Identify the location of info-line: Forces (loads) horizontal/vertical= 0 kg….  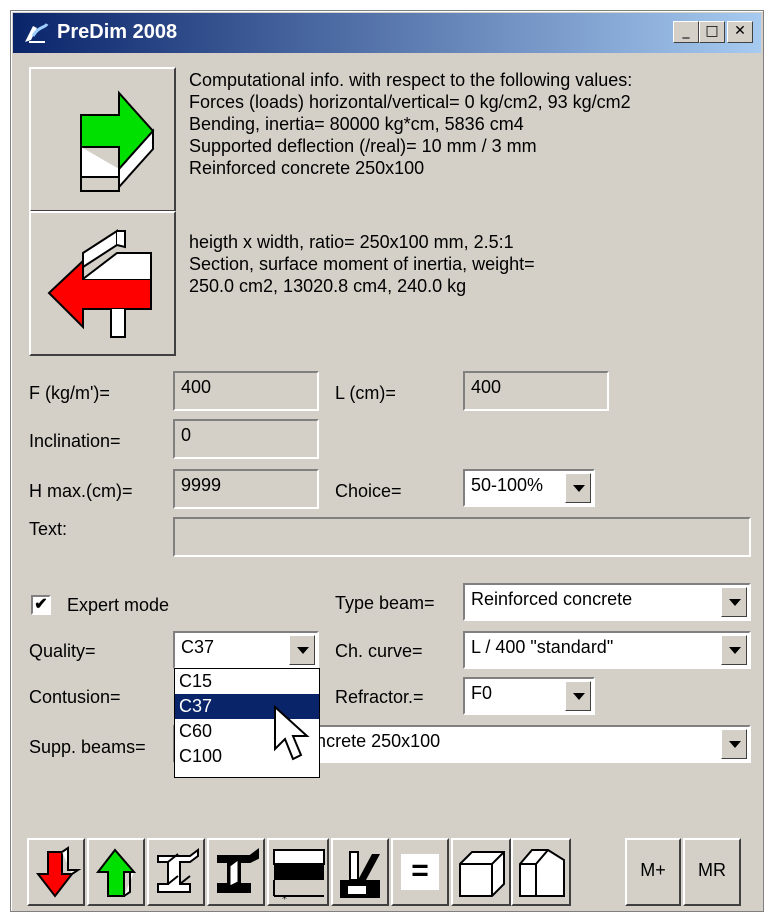
(410, 102).